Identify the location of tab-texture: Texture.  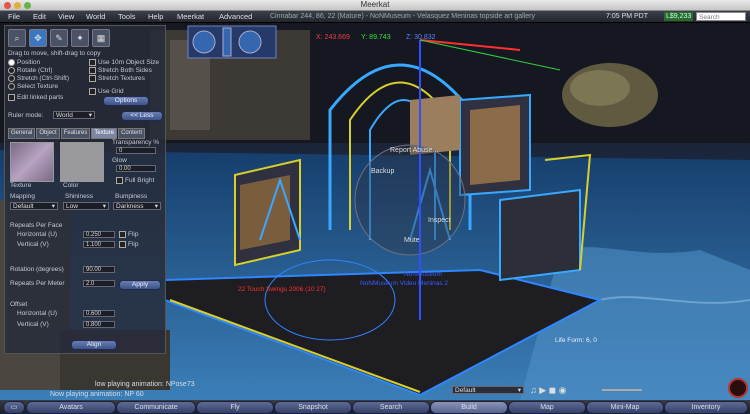
(104, 133).